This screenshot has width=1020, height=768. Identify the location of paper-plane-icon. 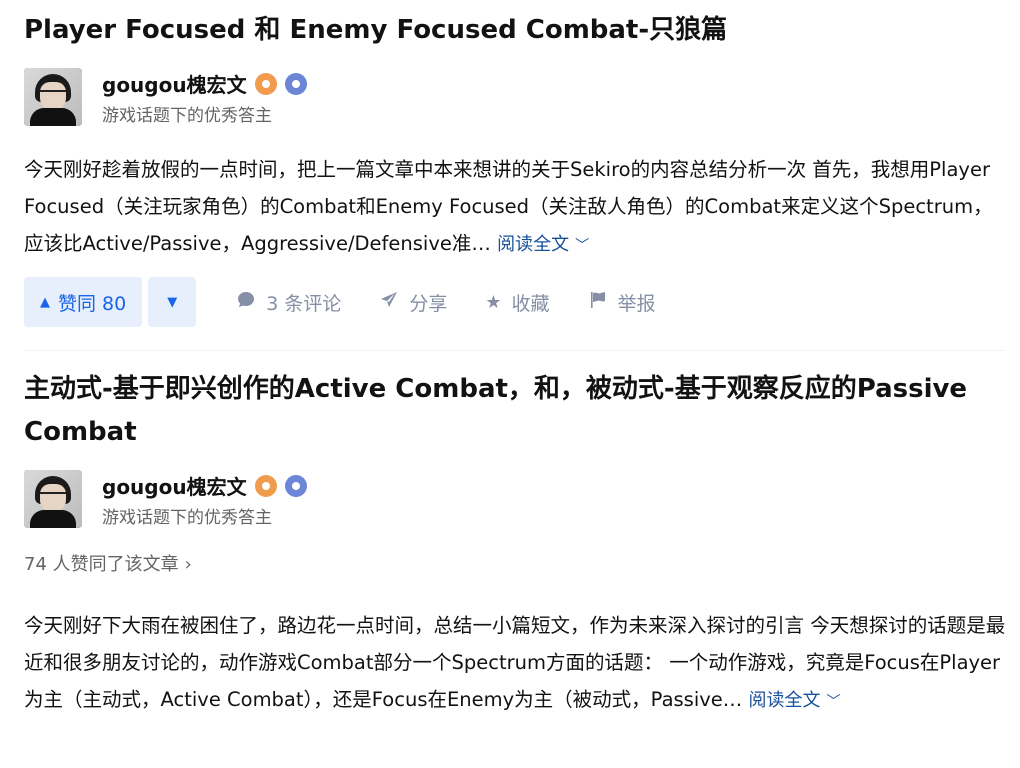
(389, 302).